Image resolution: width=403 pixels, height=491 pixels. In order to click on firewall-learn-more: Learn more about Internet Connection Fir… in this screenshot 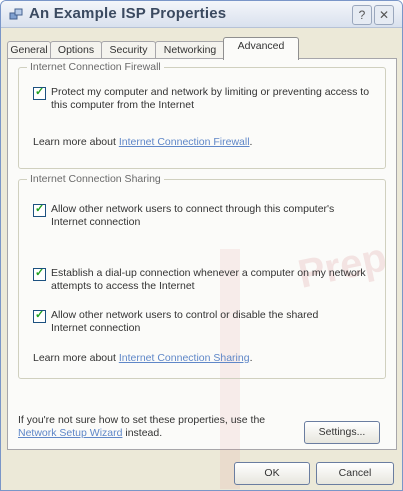, I will do `click(142, 142)`.